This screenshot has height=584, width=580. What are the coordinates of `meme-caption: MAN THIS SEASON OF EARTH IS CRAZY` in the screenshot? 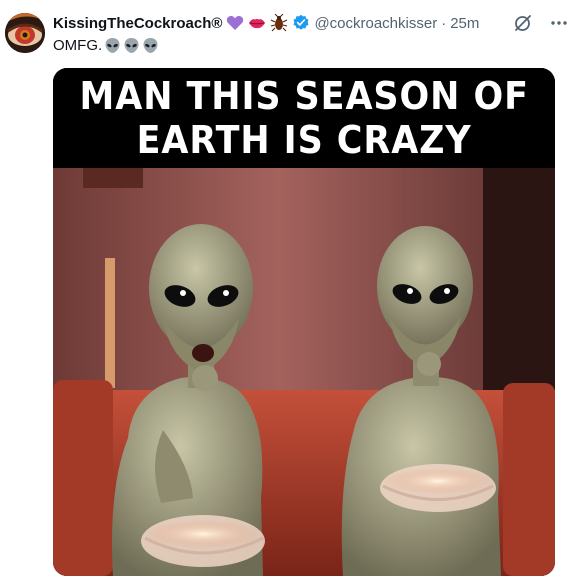 It's located at (304, 118).